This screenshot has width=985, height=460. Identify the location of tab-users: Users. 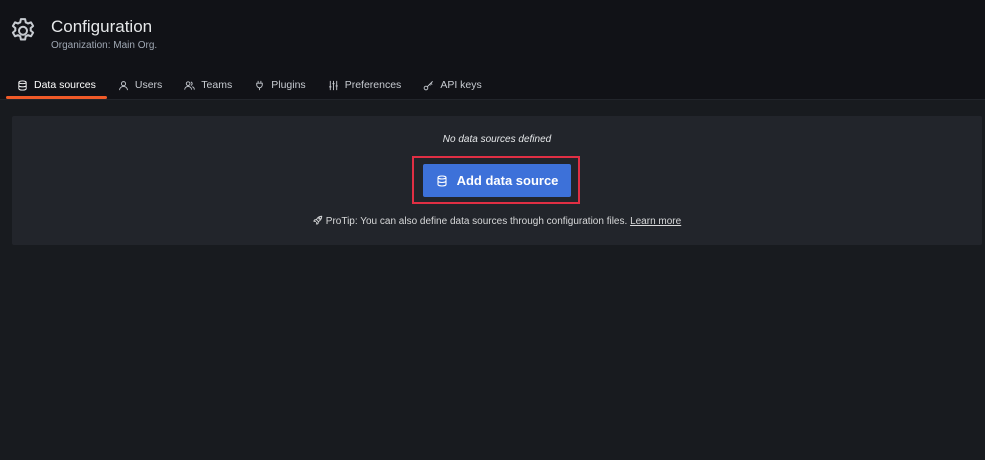
(140, 85).